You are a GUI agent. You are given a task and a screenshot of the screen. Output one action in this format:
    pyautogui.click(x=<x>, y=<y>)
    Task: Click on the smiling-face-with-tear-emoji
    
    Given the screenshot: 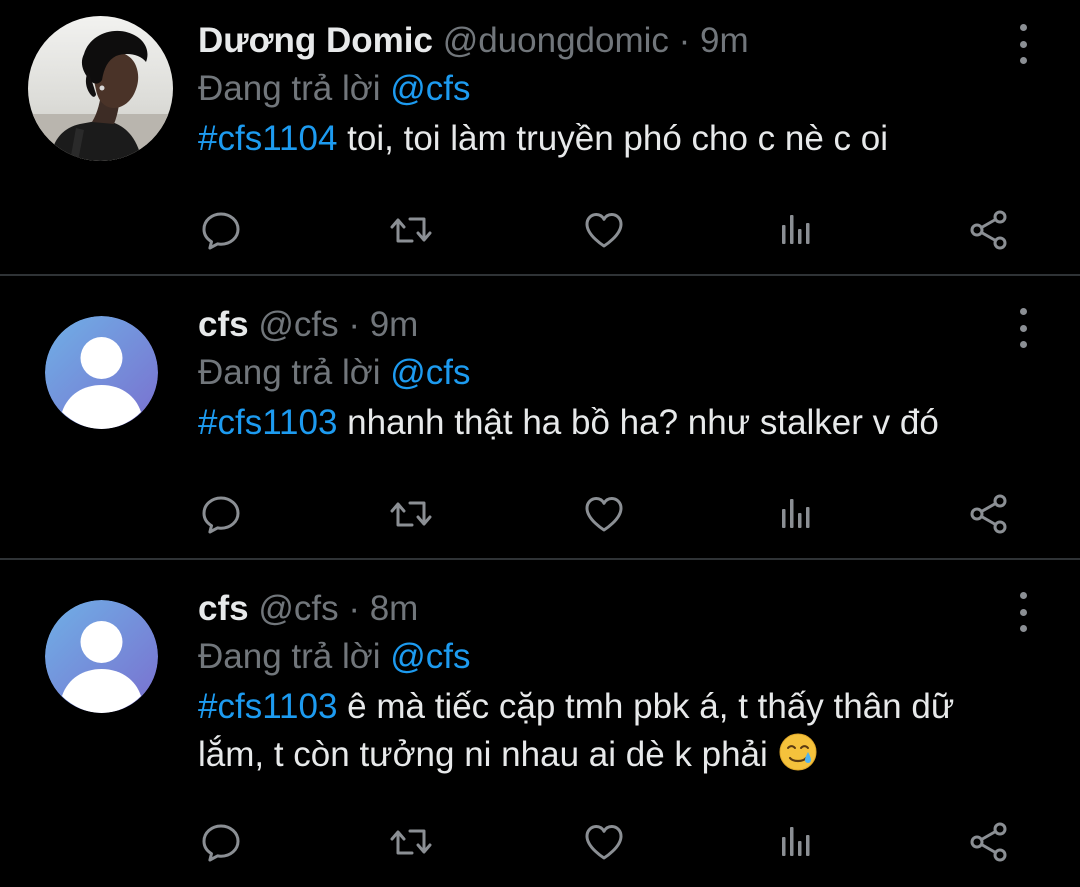 What is the action you would take?
    pyautogui.click(x=797, y=752)
    